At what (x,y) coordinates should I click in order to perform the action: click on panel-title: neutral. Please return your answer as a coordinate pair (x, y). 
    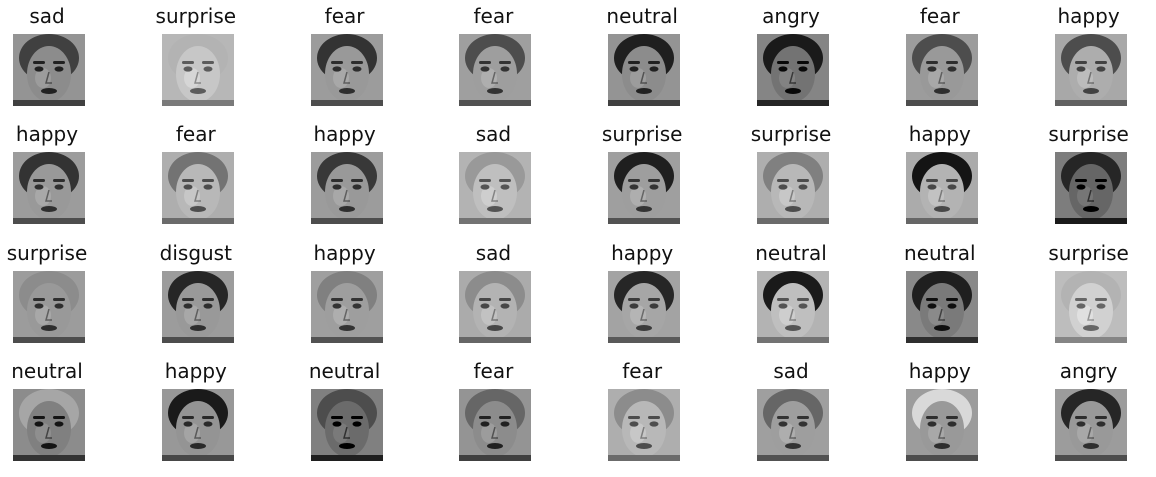
    Looking at the image, I should click on (344, 371).